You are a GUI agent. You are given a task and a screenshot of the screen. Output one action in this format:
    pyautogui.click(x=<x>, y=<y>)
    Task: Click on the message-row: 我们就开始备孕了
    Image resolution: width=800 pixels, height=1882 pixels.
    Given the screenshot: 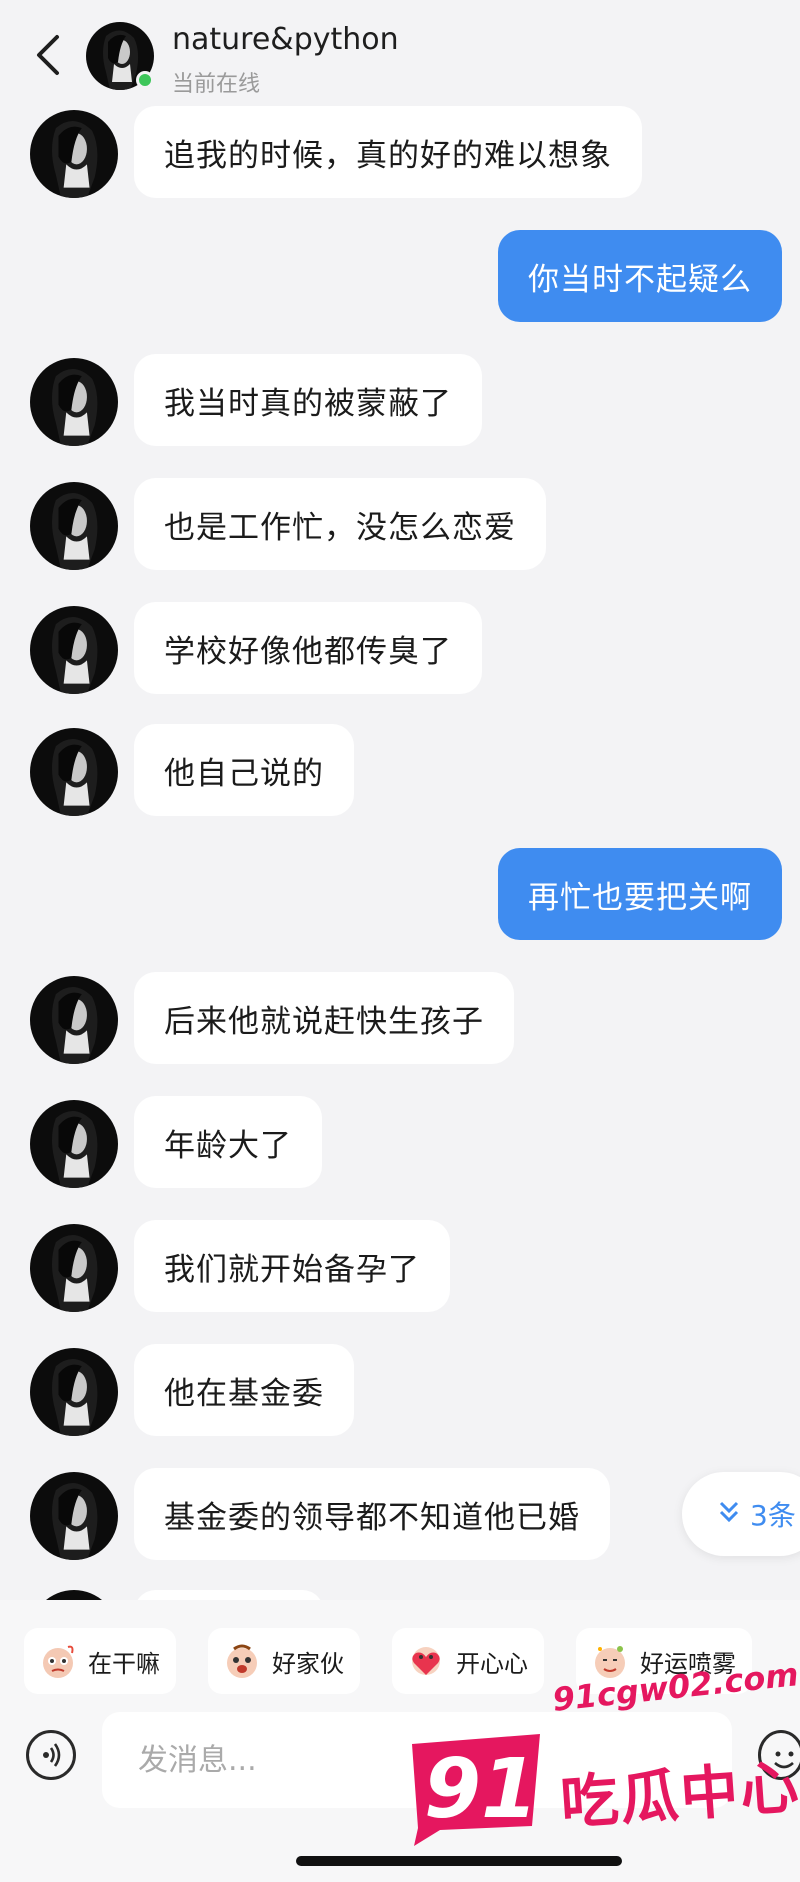 What is the action you would take?
    pyautogui.click(x=400, y=1266)
    